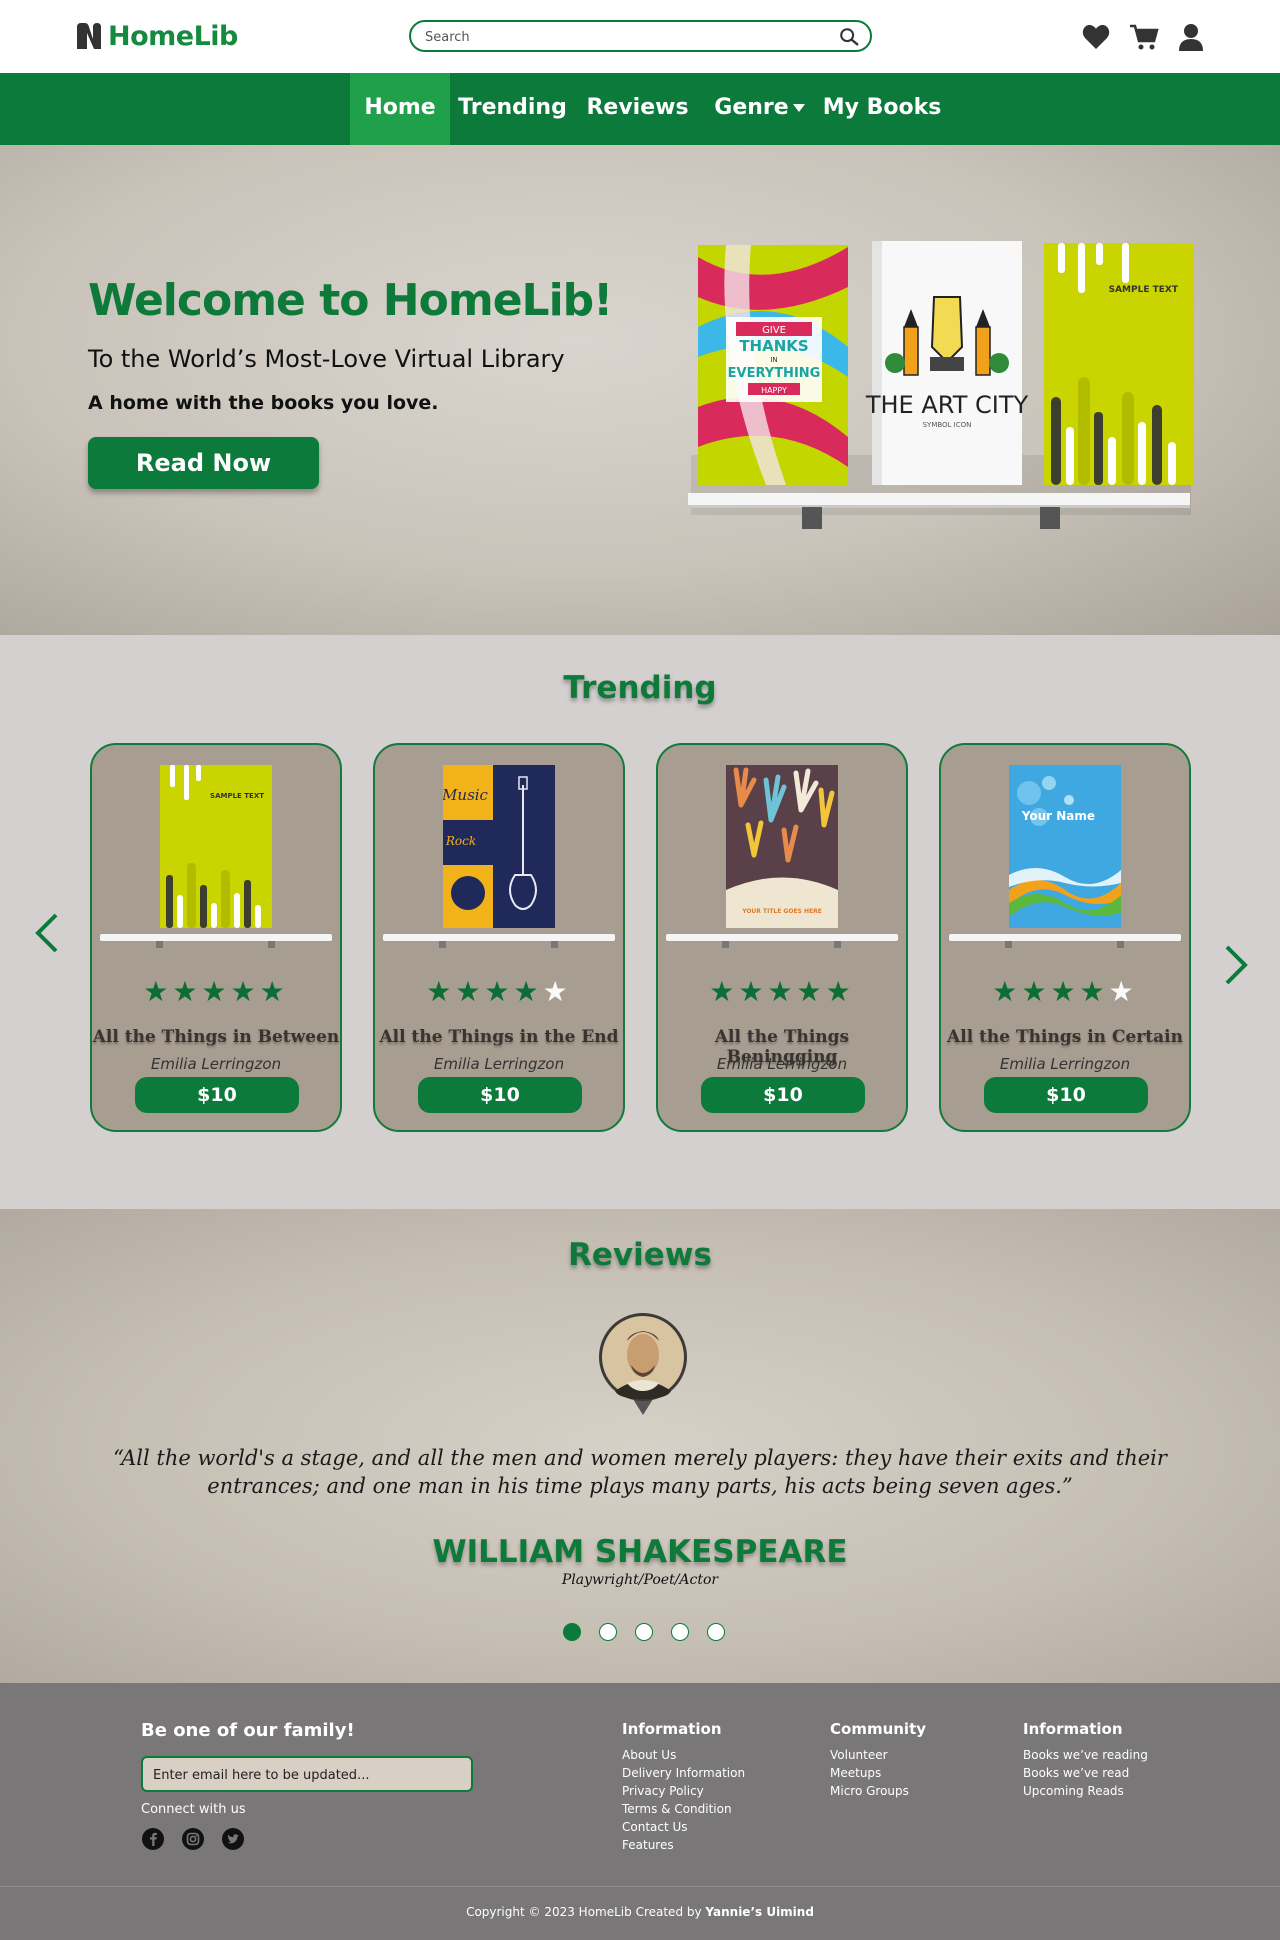  I want to click on book-cover: Music Rock, so click(499, 846).